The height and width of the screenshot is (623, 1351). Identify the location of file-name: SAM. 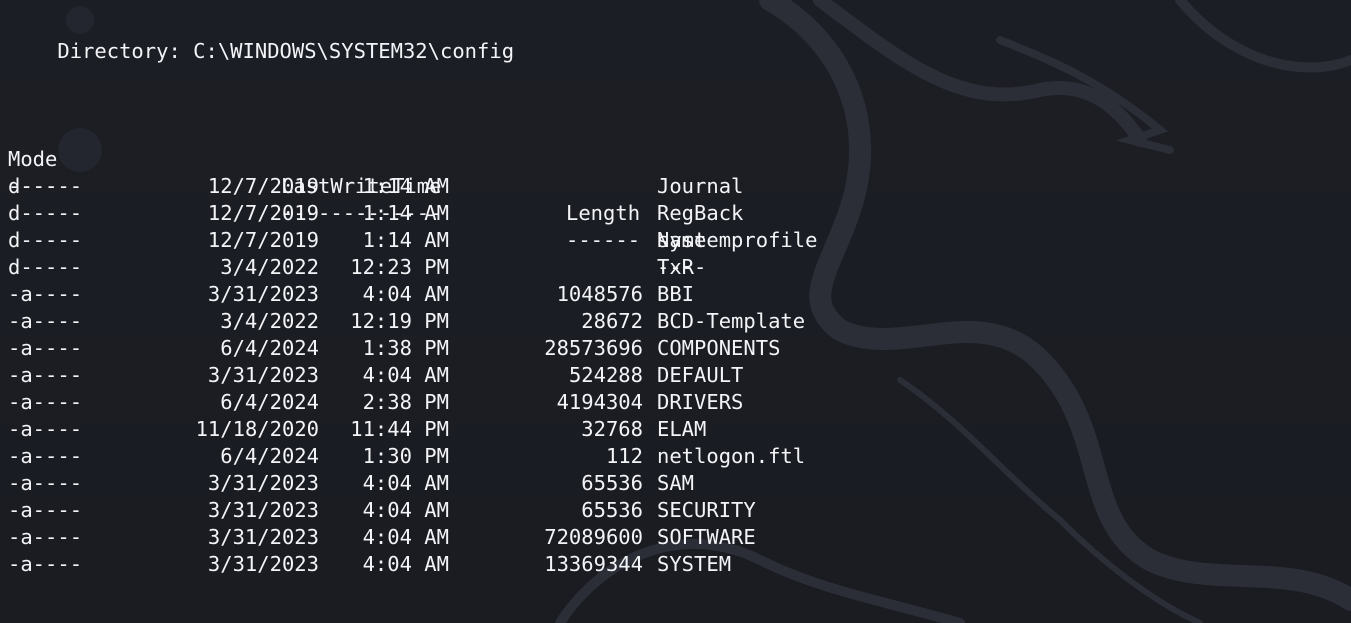
(676, 483).